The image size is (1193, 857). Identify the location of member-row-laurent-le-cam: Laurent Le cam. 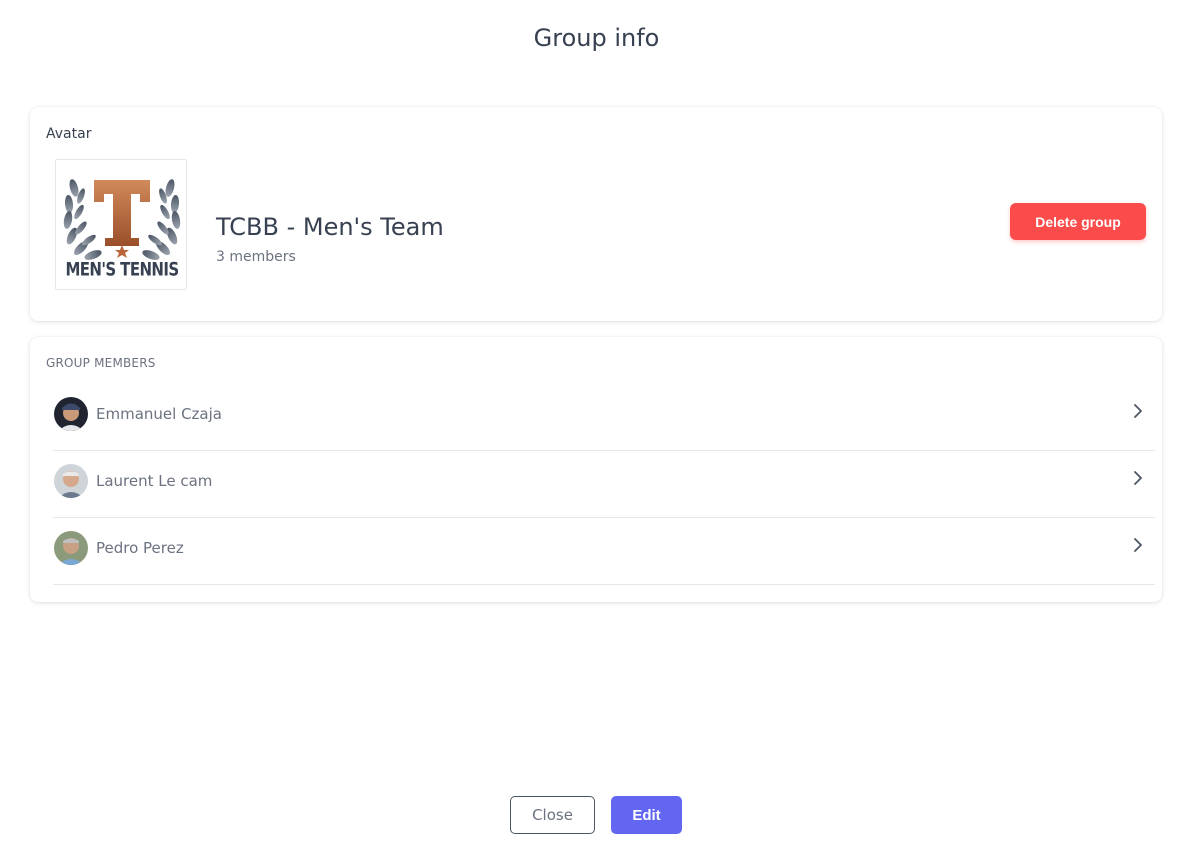
(604, 484).